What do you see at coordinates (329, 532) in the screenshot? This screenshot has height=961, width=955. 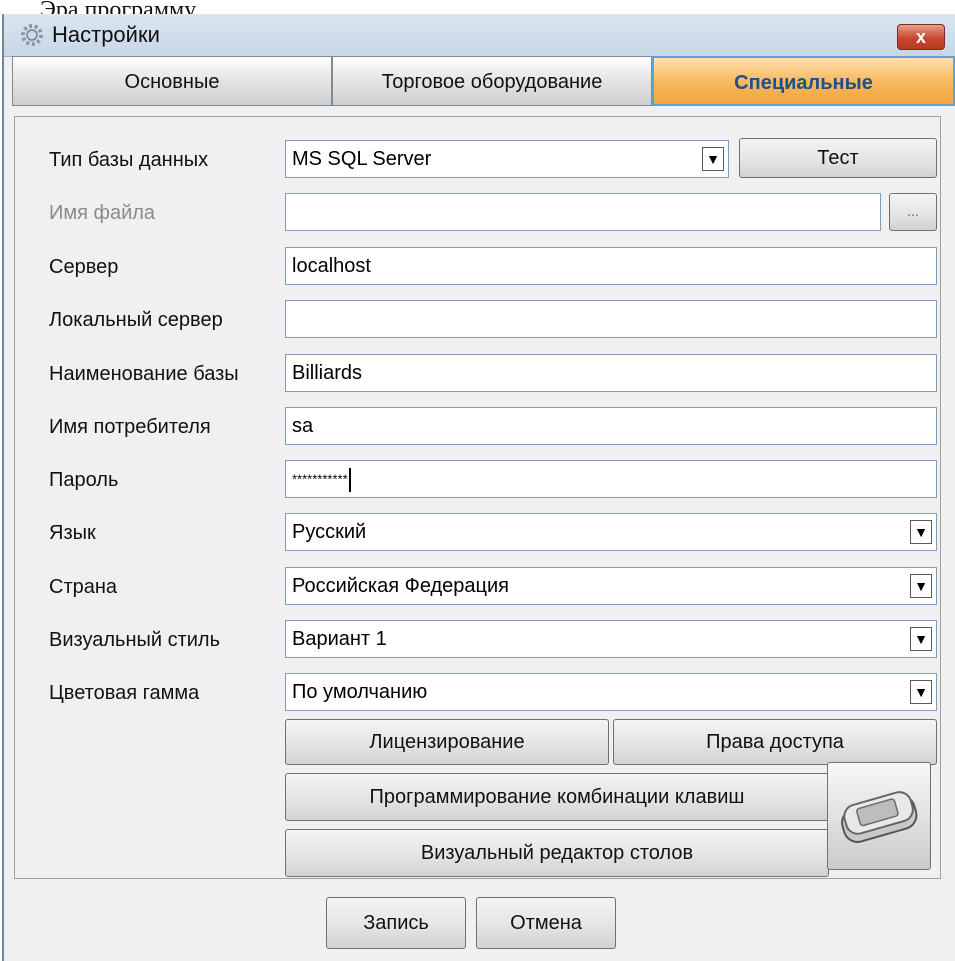 I see `language-value: Русский` at bounding box center [329, 532].